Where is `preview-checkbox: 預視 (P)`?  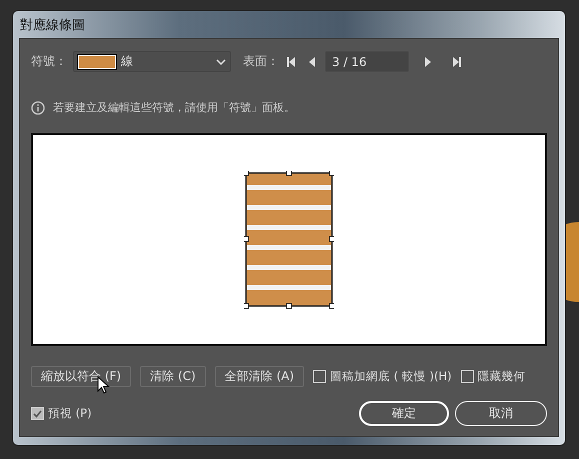
preview-checkbox: 預視 (P) is located at coordinates (61, 413).